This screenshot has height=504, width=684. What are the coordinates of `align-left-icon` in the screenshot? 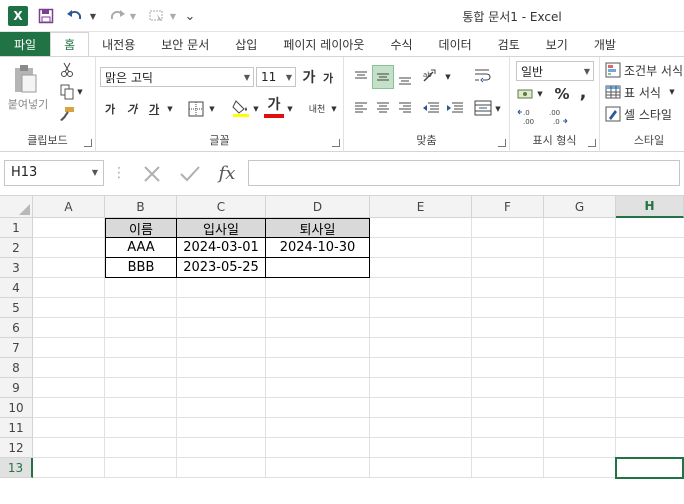 It's located at (361, 108).